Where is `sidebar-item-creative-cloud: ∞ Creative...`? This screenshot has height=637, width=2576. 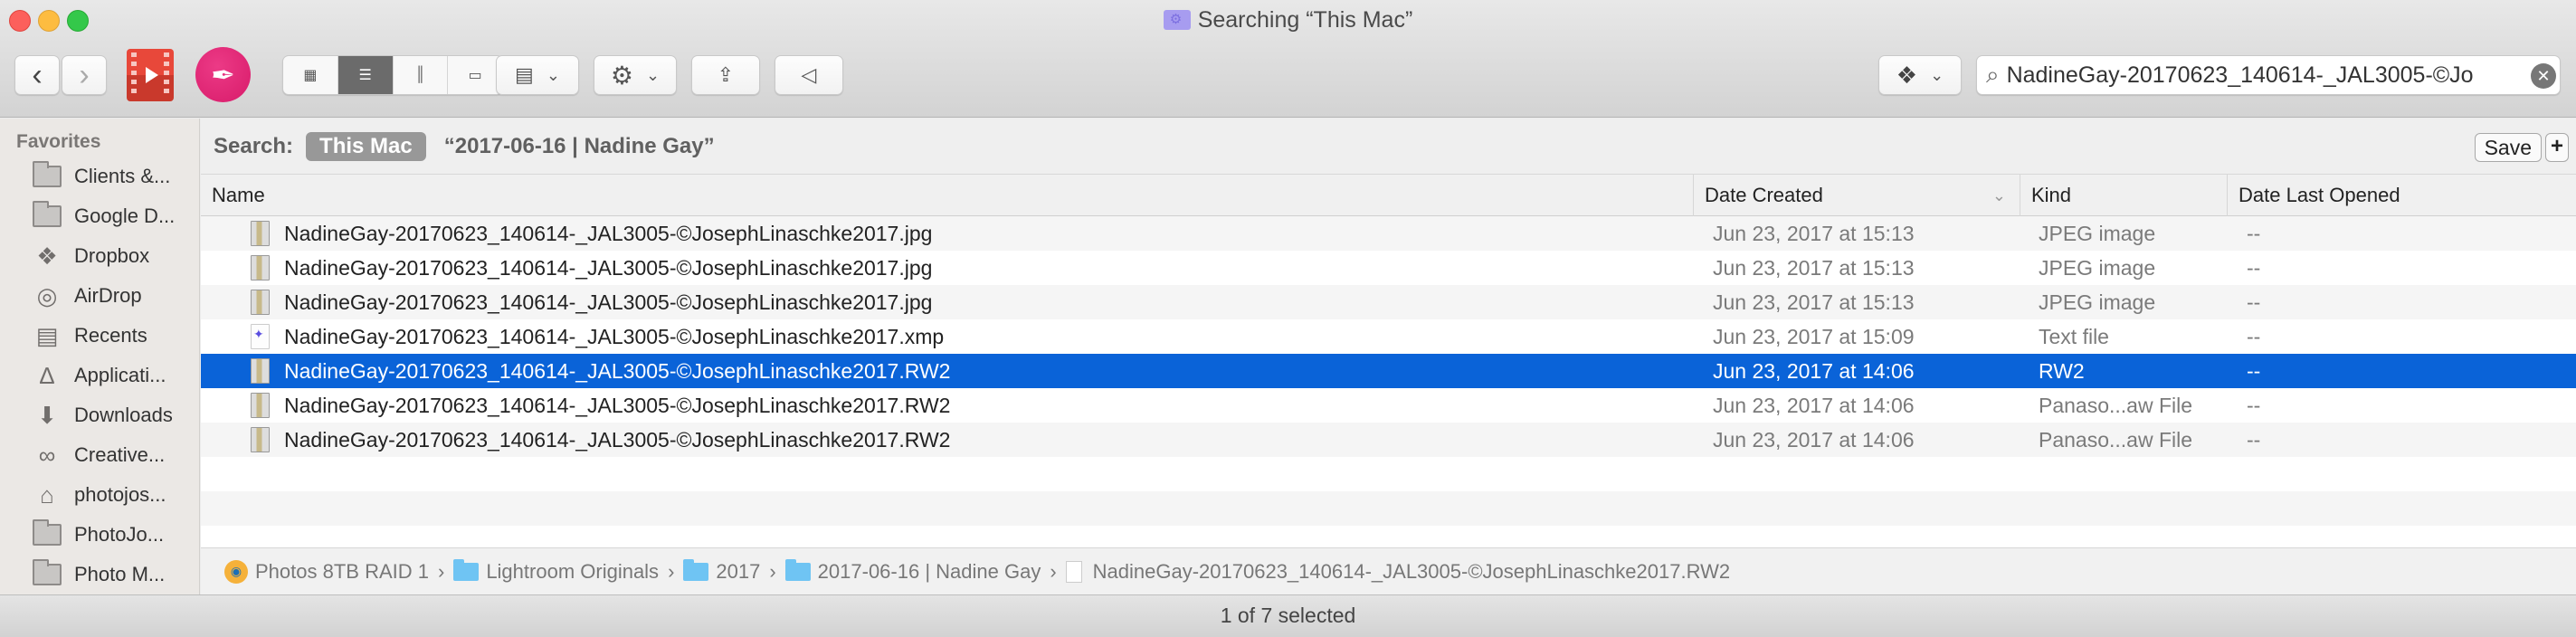
sidebar-item-creative-cloud: ∞ Creative... is located at coordinates (99, 455).